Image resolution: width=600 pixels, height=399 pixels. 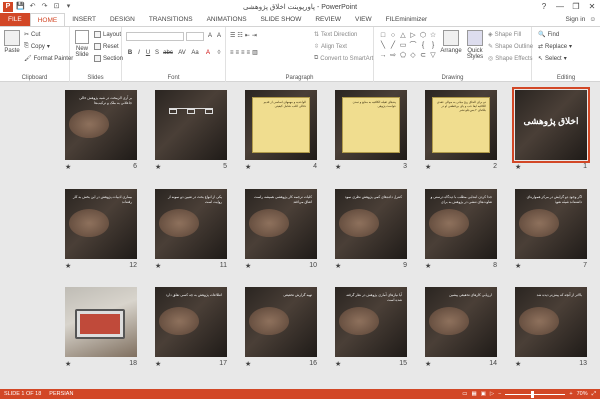 I want to click on normal-view-icon: ▭, so click(x=464, y=394).